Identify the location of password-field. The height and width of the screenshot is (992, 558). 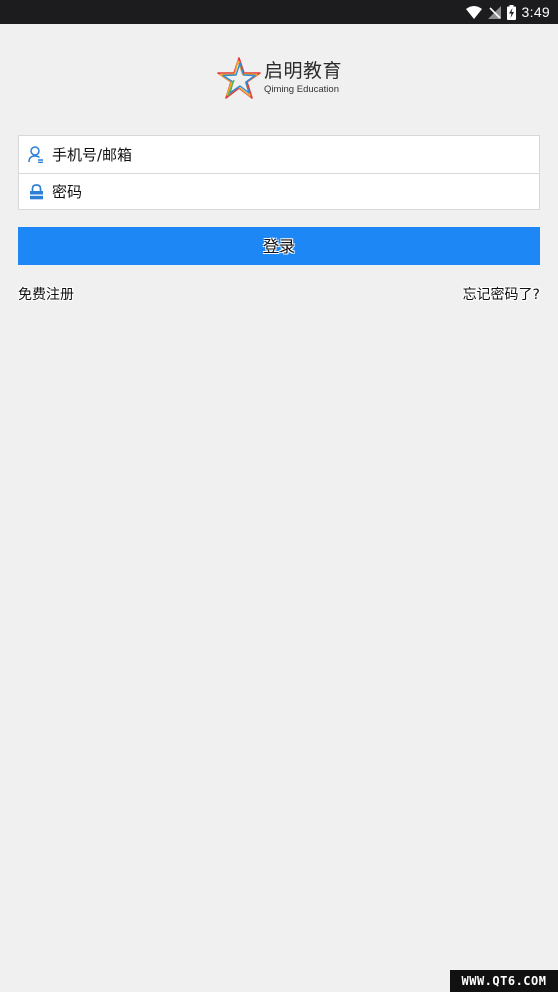
(279, 191).